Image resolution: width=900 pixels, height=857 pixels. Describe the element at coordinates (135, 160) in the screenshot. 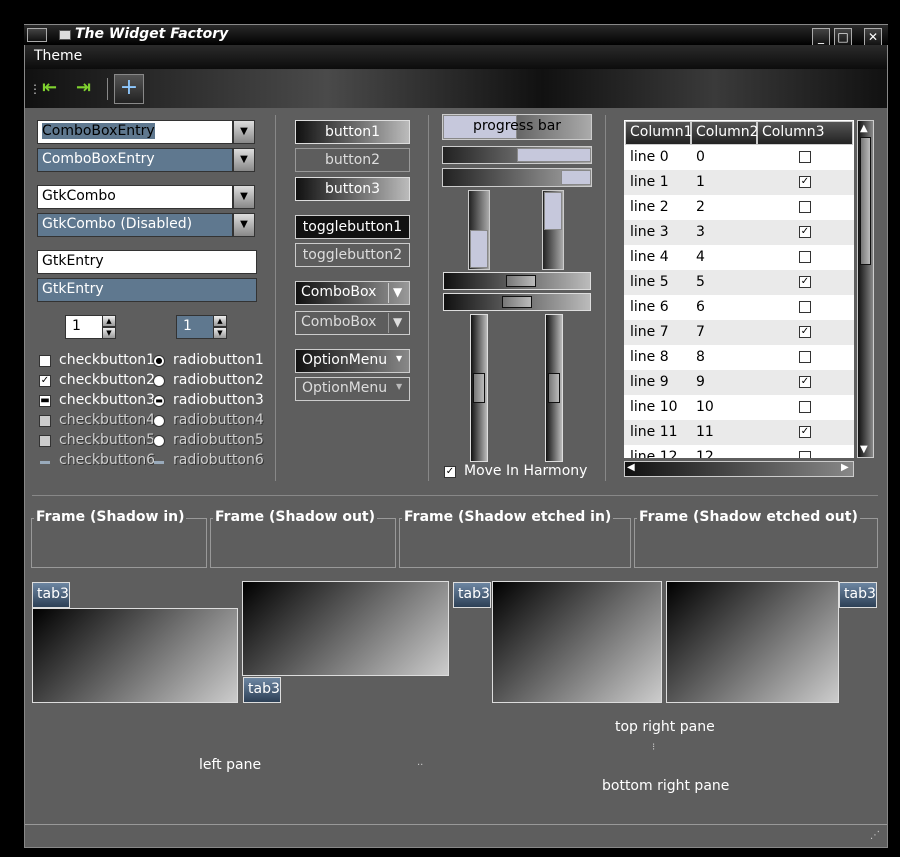

I see `combo-box-entry-2: ComboBoxEntry` at that location.